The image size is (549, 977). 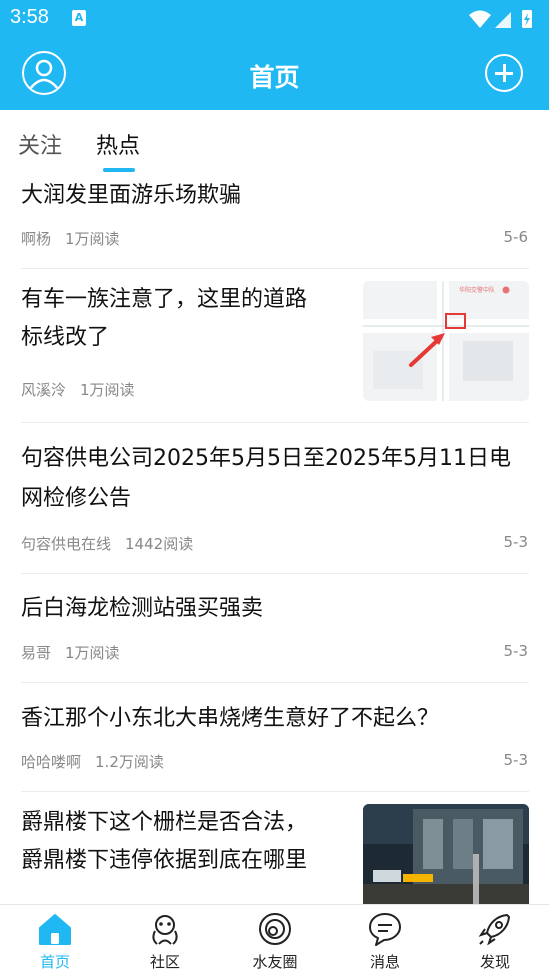 I want to click on nav-circle: 水友圈, so click(x=275, y=941).